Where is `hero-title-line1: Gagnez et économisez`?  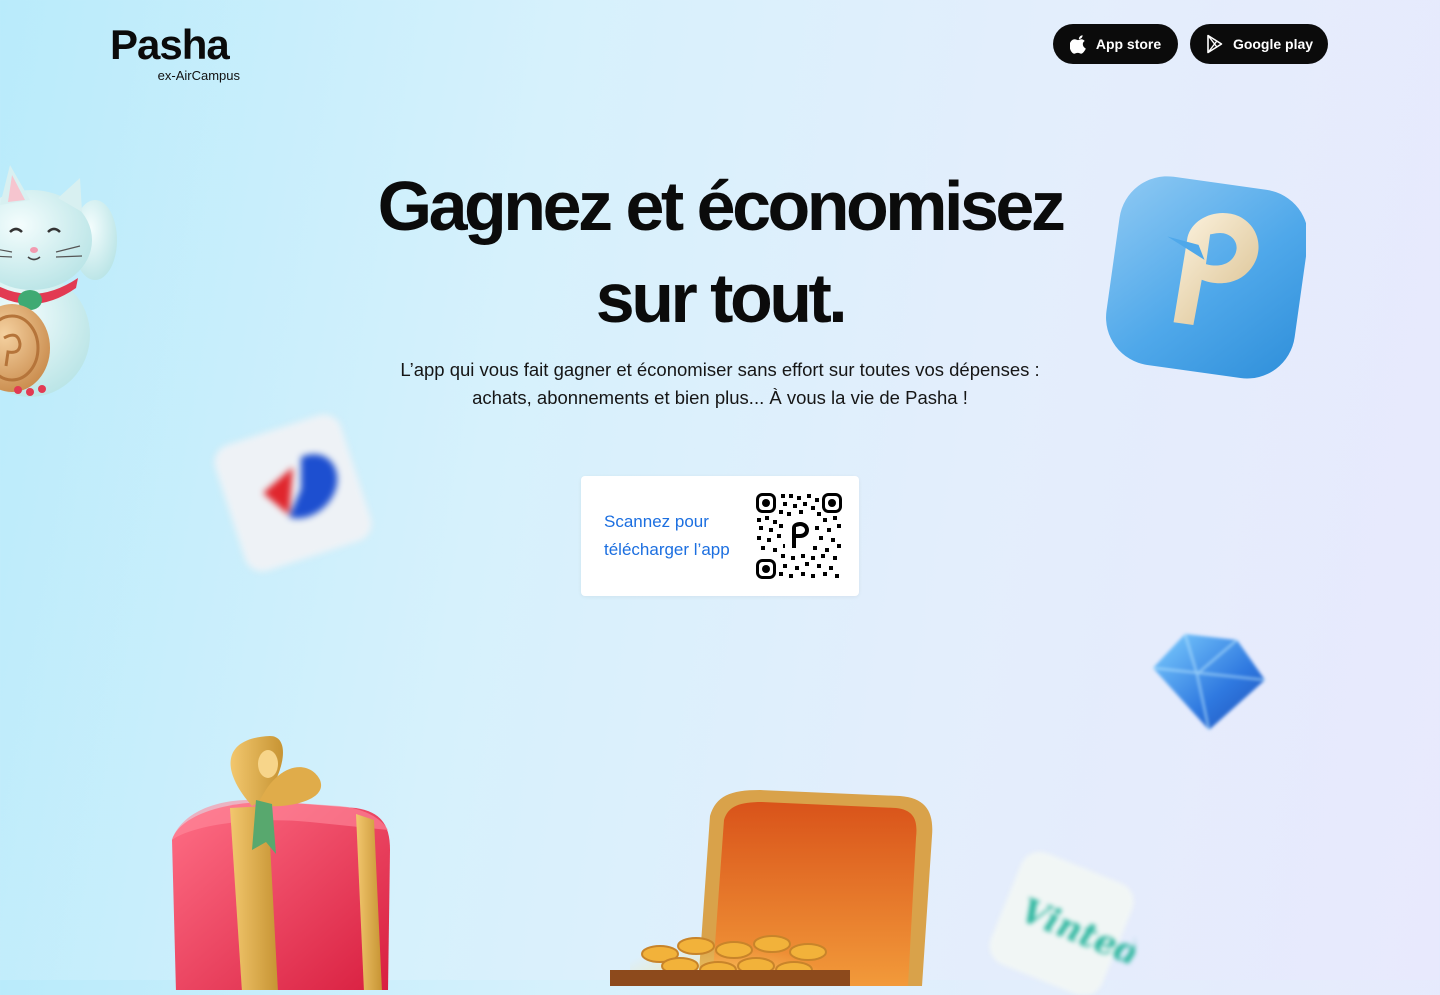 hero-title-line1: Gagnez et économisez is located at coordinates (721, 206).